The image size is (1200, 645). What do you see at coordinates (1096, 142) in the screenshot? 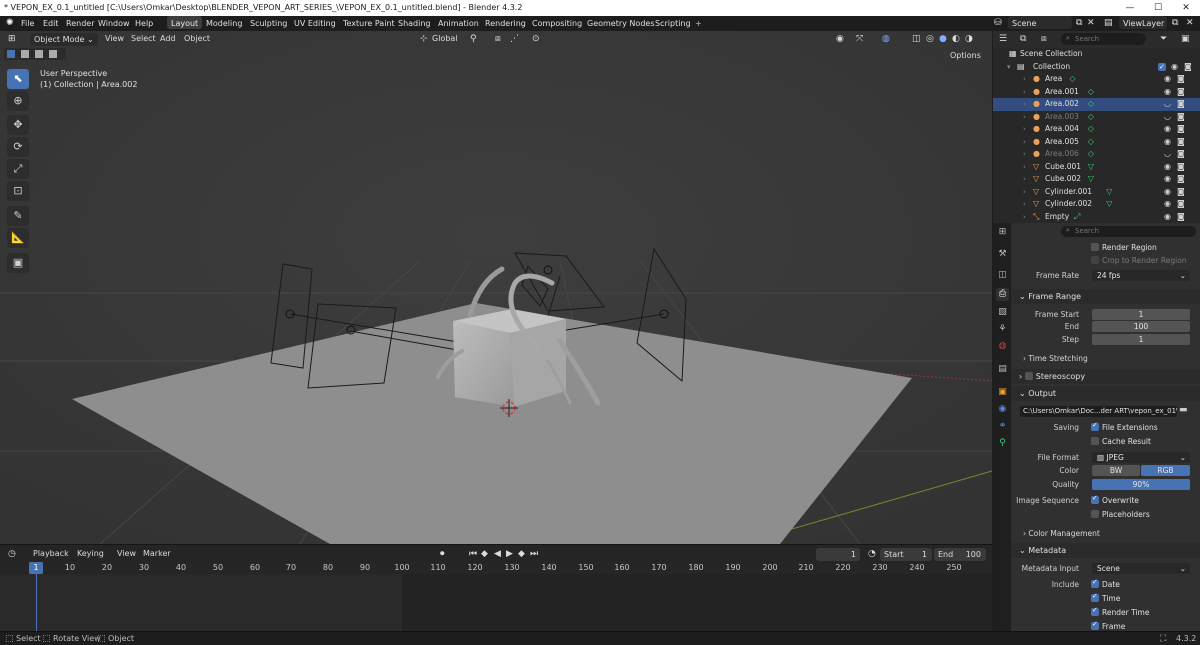
I see `outliner-item: › ● Area.005 ◇ ◉ ◙` at bounding box center [1096, 142].